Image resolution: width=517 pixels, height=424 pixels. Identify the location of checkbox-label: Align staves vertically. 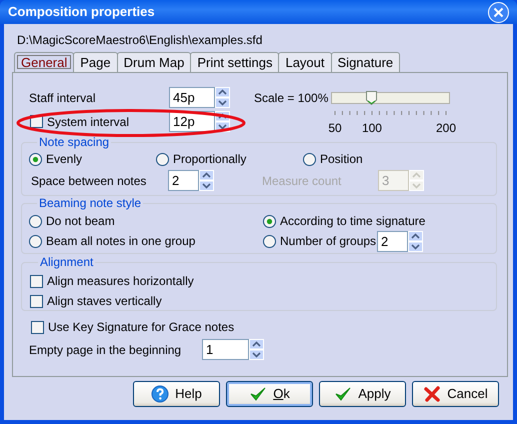
(104, 301).